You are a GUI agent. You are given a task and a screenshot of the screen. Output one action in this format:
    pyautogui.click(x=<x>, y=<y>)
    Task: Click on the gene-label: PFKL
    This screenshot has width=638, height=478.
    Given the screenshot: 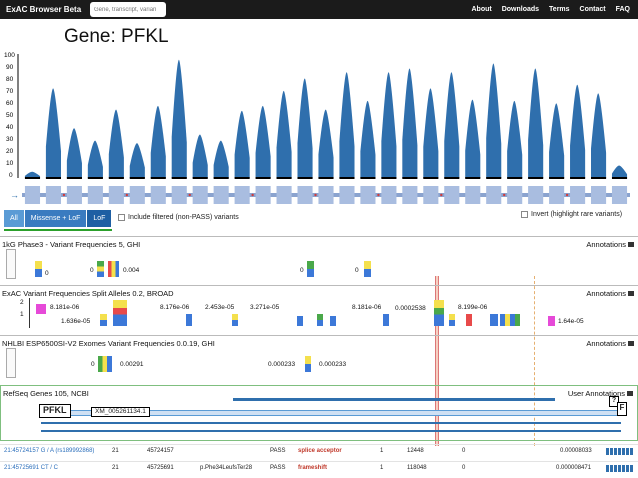 What is the action you would take?
    pyautogui.click(x=55, y=411)
    